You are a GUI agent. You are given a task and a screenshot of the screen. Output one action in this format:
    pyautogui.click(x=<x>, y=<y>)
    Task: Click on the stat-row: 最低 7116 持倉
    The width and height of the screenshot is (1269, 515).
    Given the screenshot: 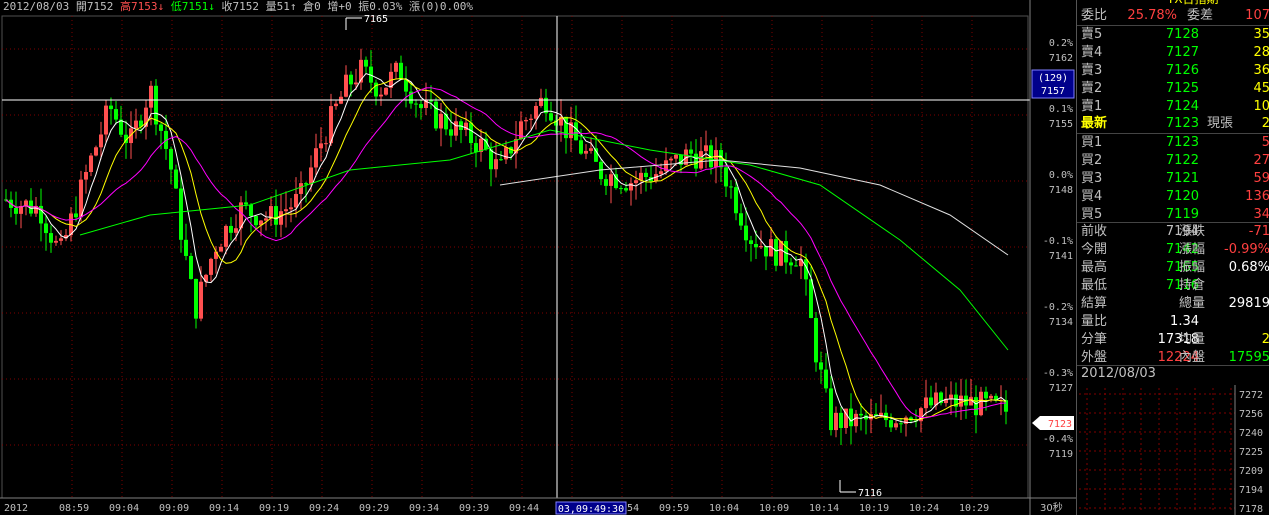 What is the action you would take?
    pyautogui.click(x=1173, y=285)
    